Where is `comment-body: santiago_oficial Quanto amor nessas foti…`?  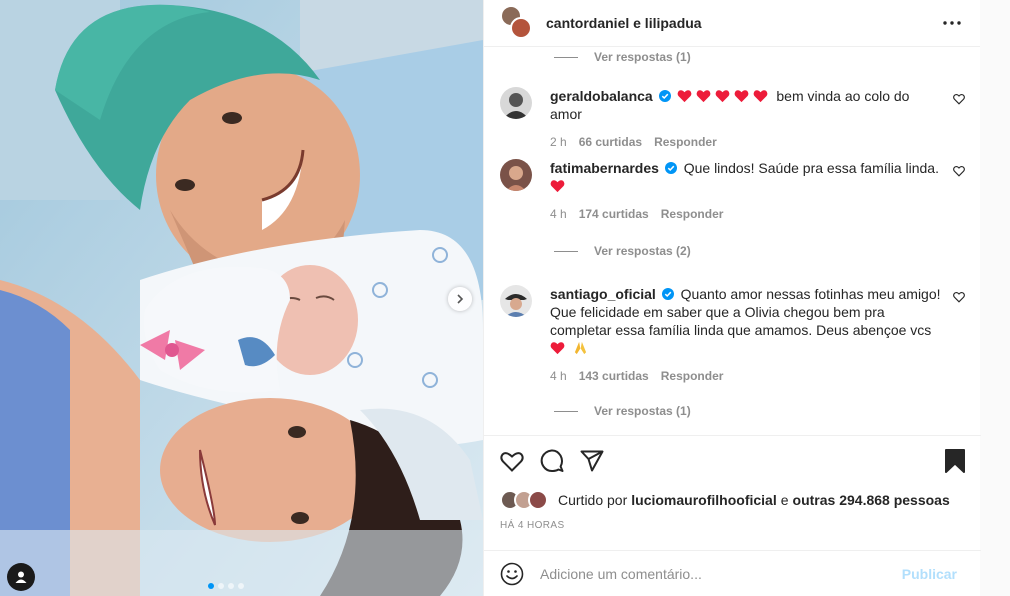 comment-body: santiago_oficial Quanto amor nessas foti… is located at coordinates (747, 321).